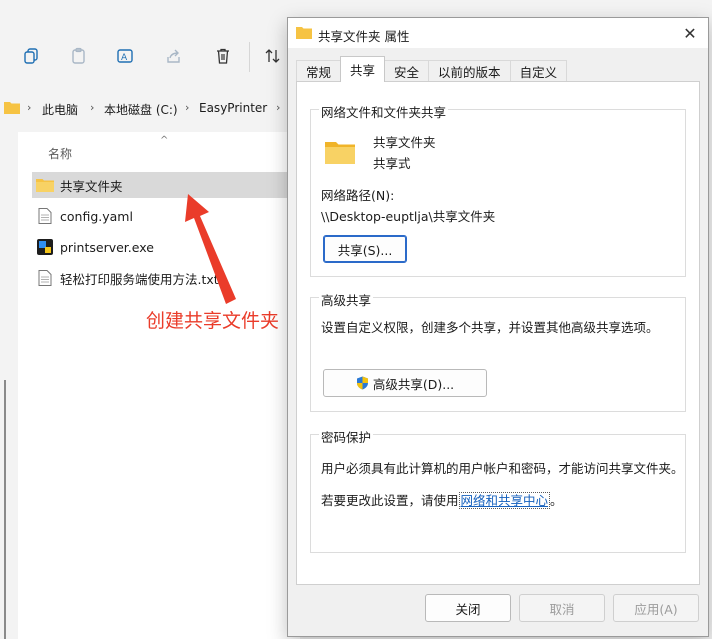 This screenshot has height=639, width=712. What do you see at coordinates (498, 33) in the screenshot?
I see `dialog-titlebar: 共享文件夹 属性 ✕` at bounding box center [498, 33].